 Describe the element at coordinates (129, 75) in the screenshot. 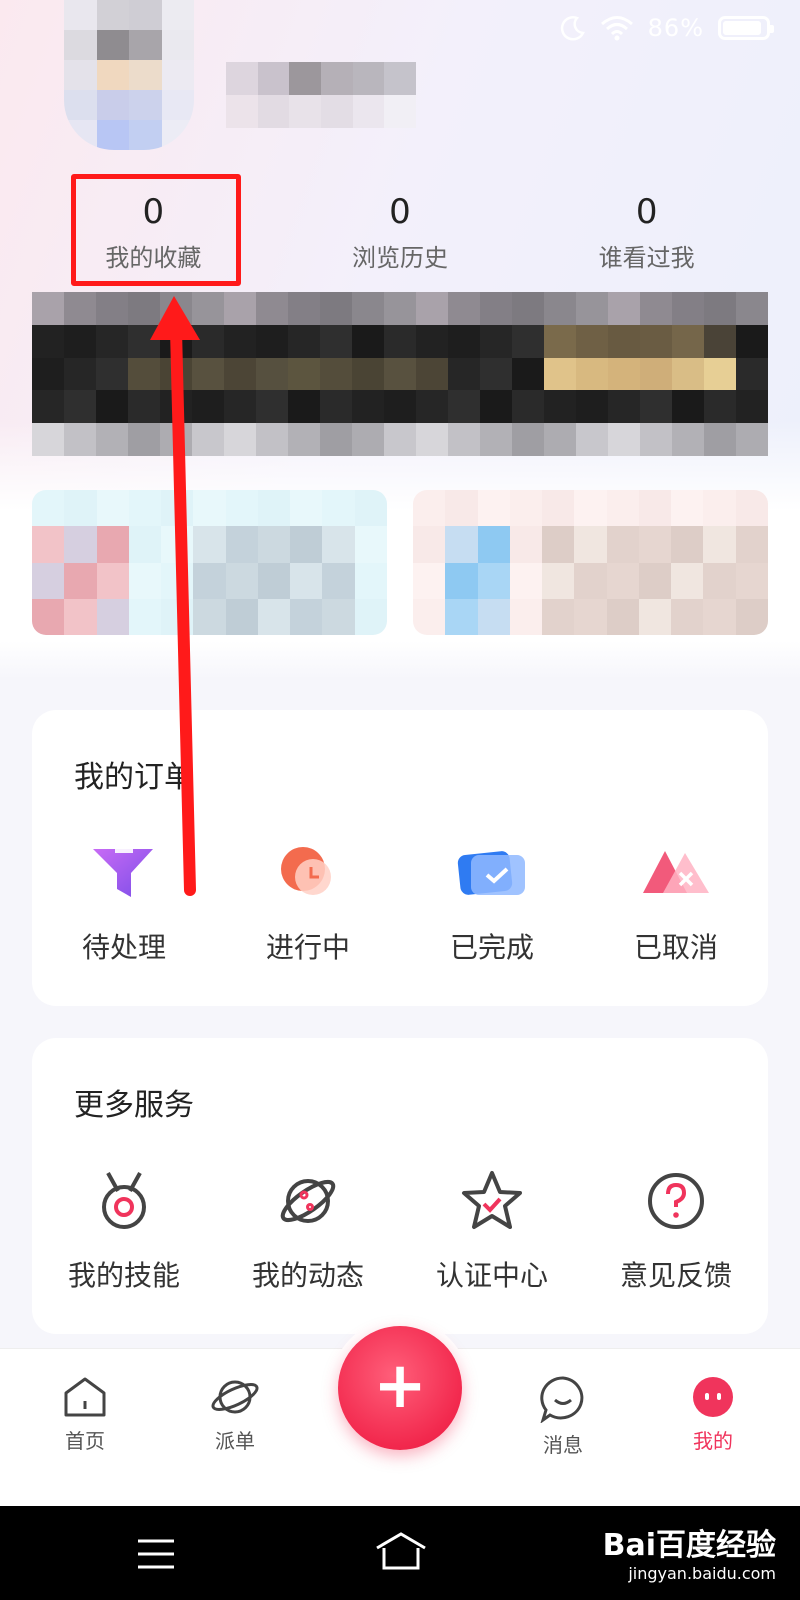

I see `avatar` at that location.